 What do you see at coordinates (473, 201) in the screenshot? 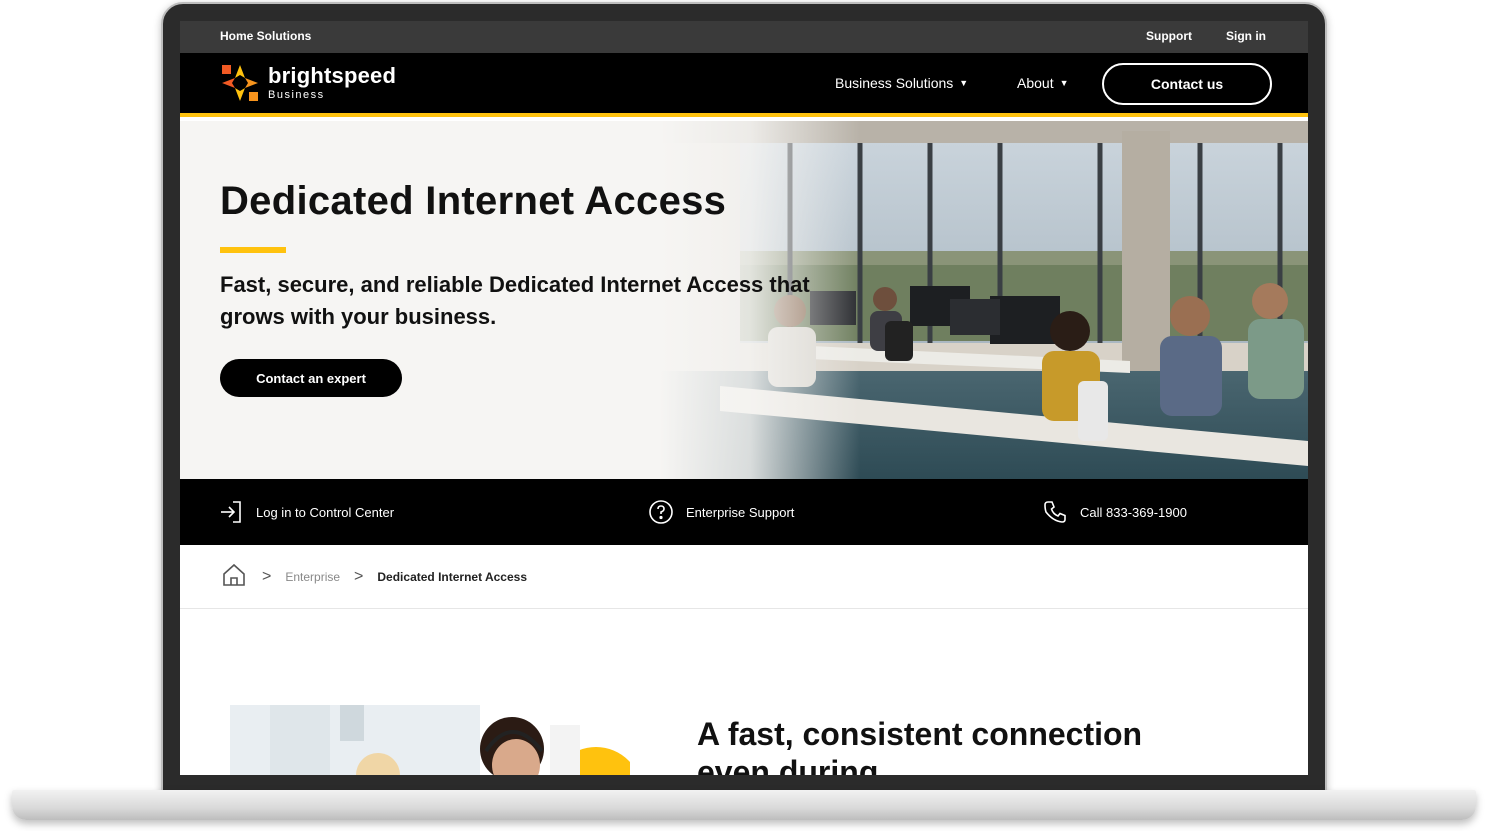
I see `page-title: Dedicated Internet Access` at bounding box center [473, 201].